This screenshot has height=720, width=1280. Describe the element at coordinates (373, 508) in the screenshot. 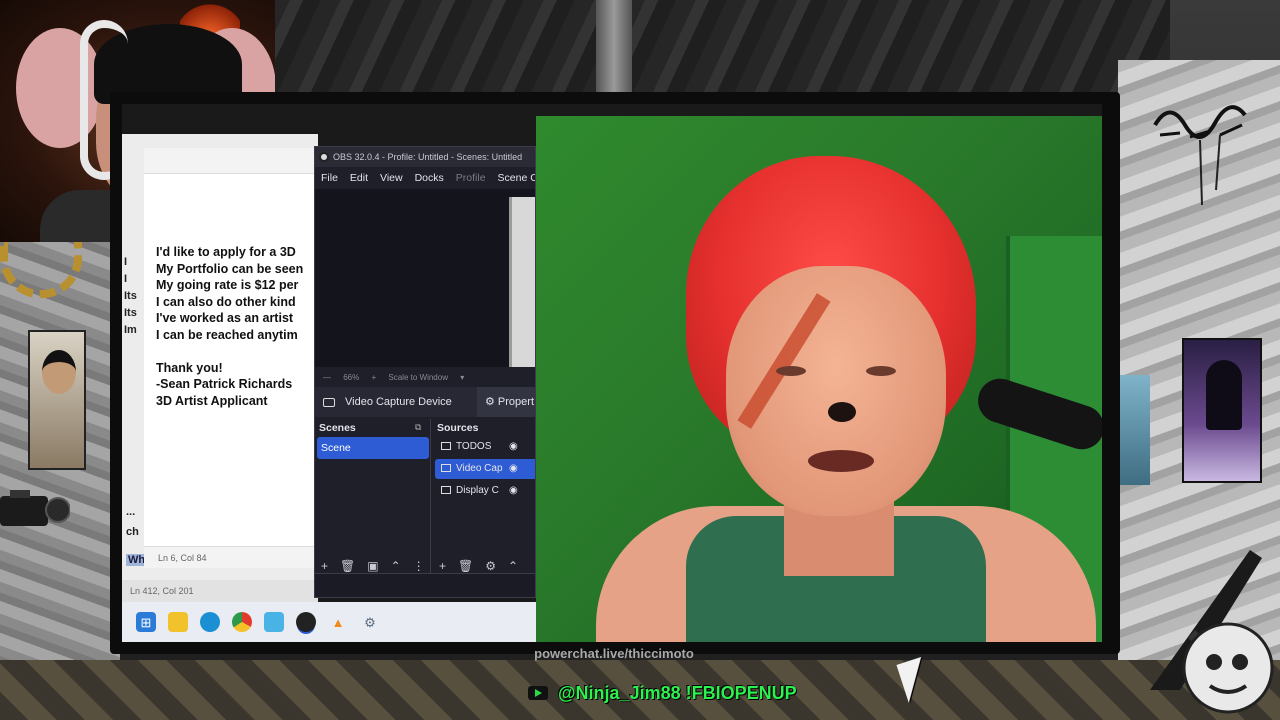

I see `scenes-dock: Scenes ⧉ Scene + 🗑 ▣ ⌃ ⋮` at that location.